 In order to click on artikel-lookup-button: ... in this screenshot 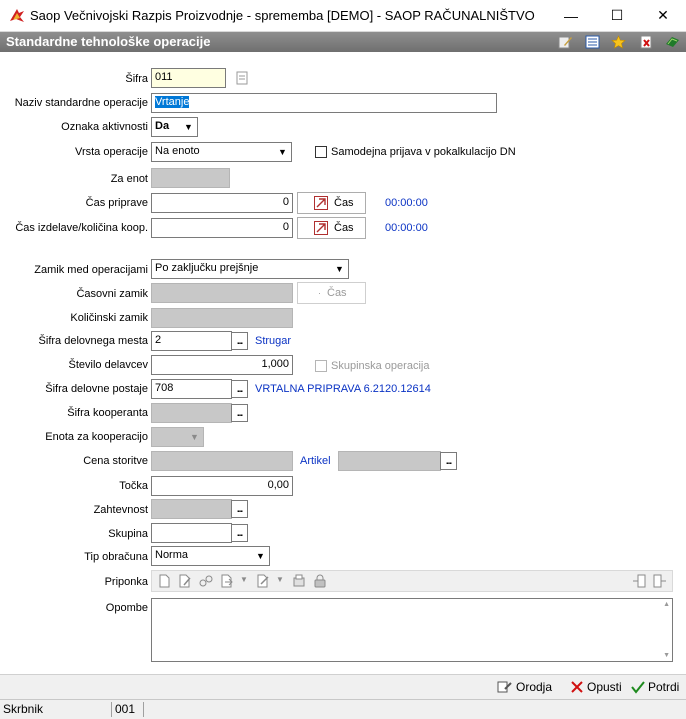, I will do `click(448, 461)`.